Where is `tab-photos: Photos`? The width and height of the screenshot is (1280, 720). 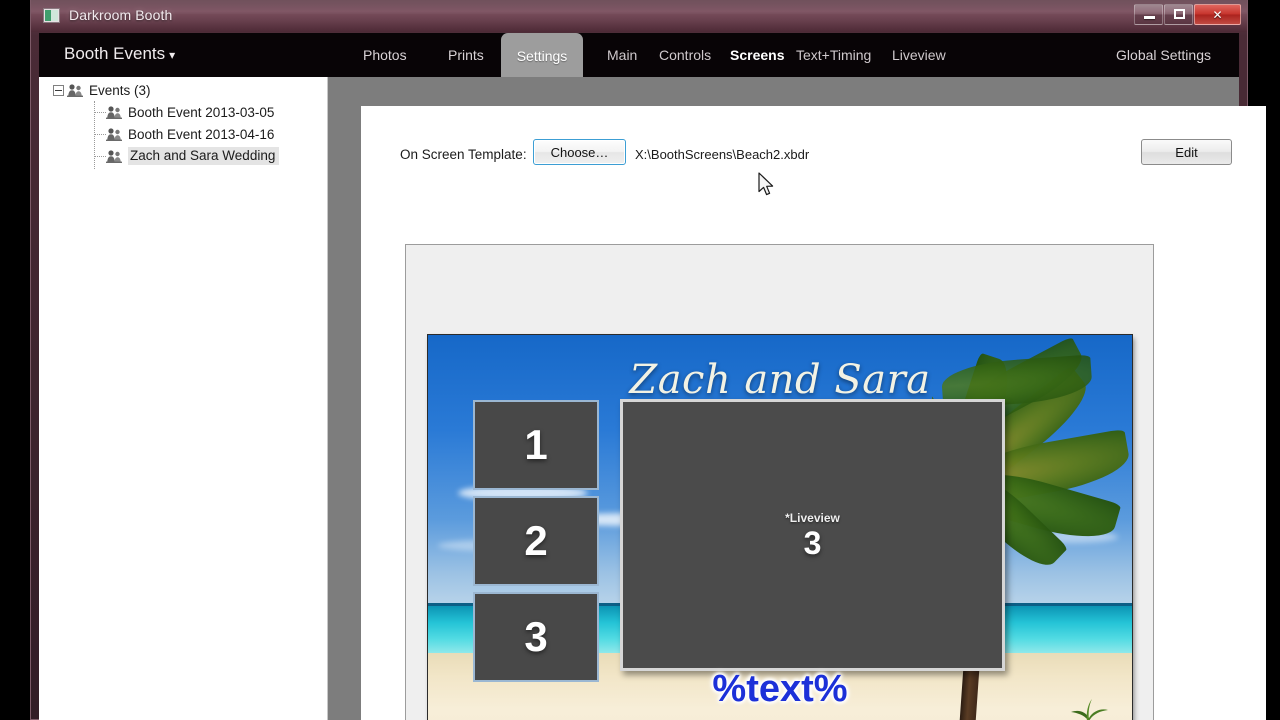
tab-photos: Photos is located at coordinates (385, 55).